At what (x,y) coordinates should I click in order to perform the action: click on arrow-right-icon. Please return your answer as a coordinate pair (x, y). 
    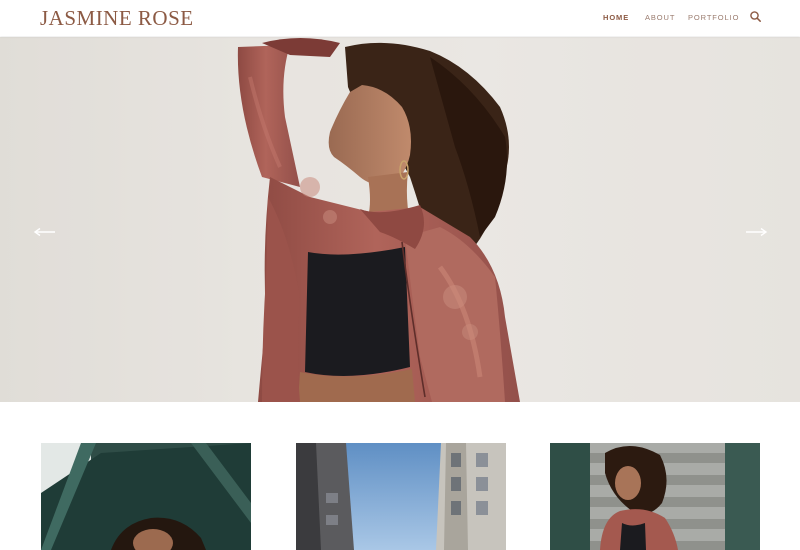
    Looking at the image, I should click on (756, 232).